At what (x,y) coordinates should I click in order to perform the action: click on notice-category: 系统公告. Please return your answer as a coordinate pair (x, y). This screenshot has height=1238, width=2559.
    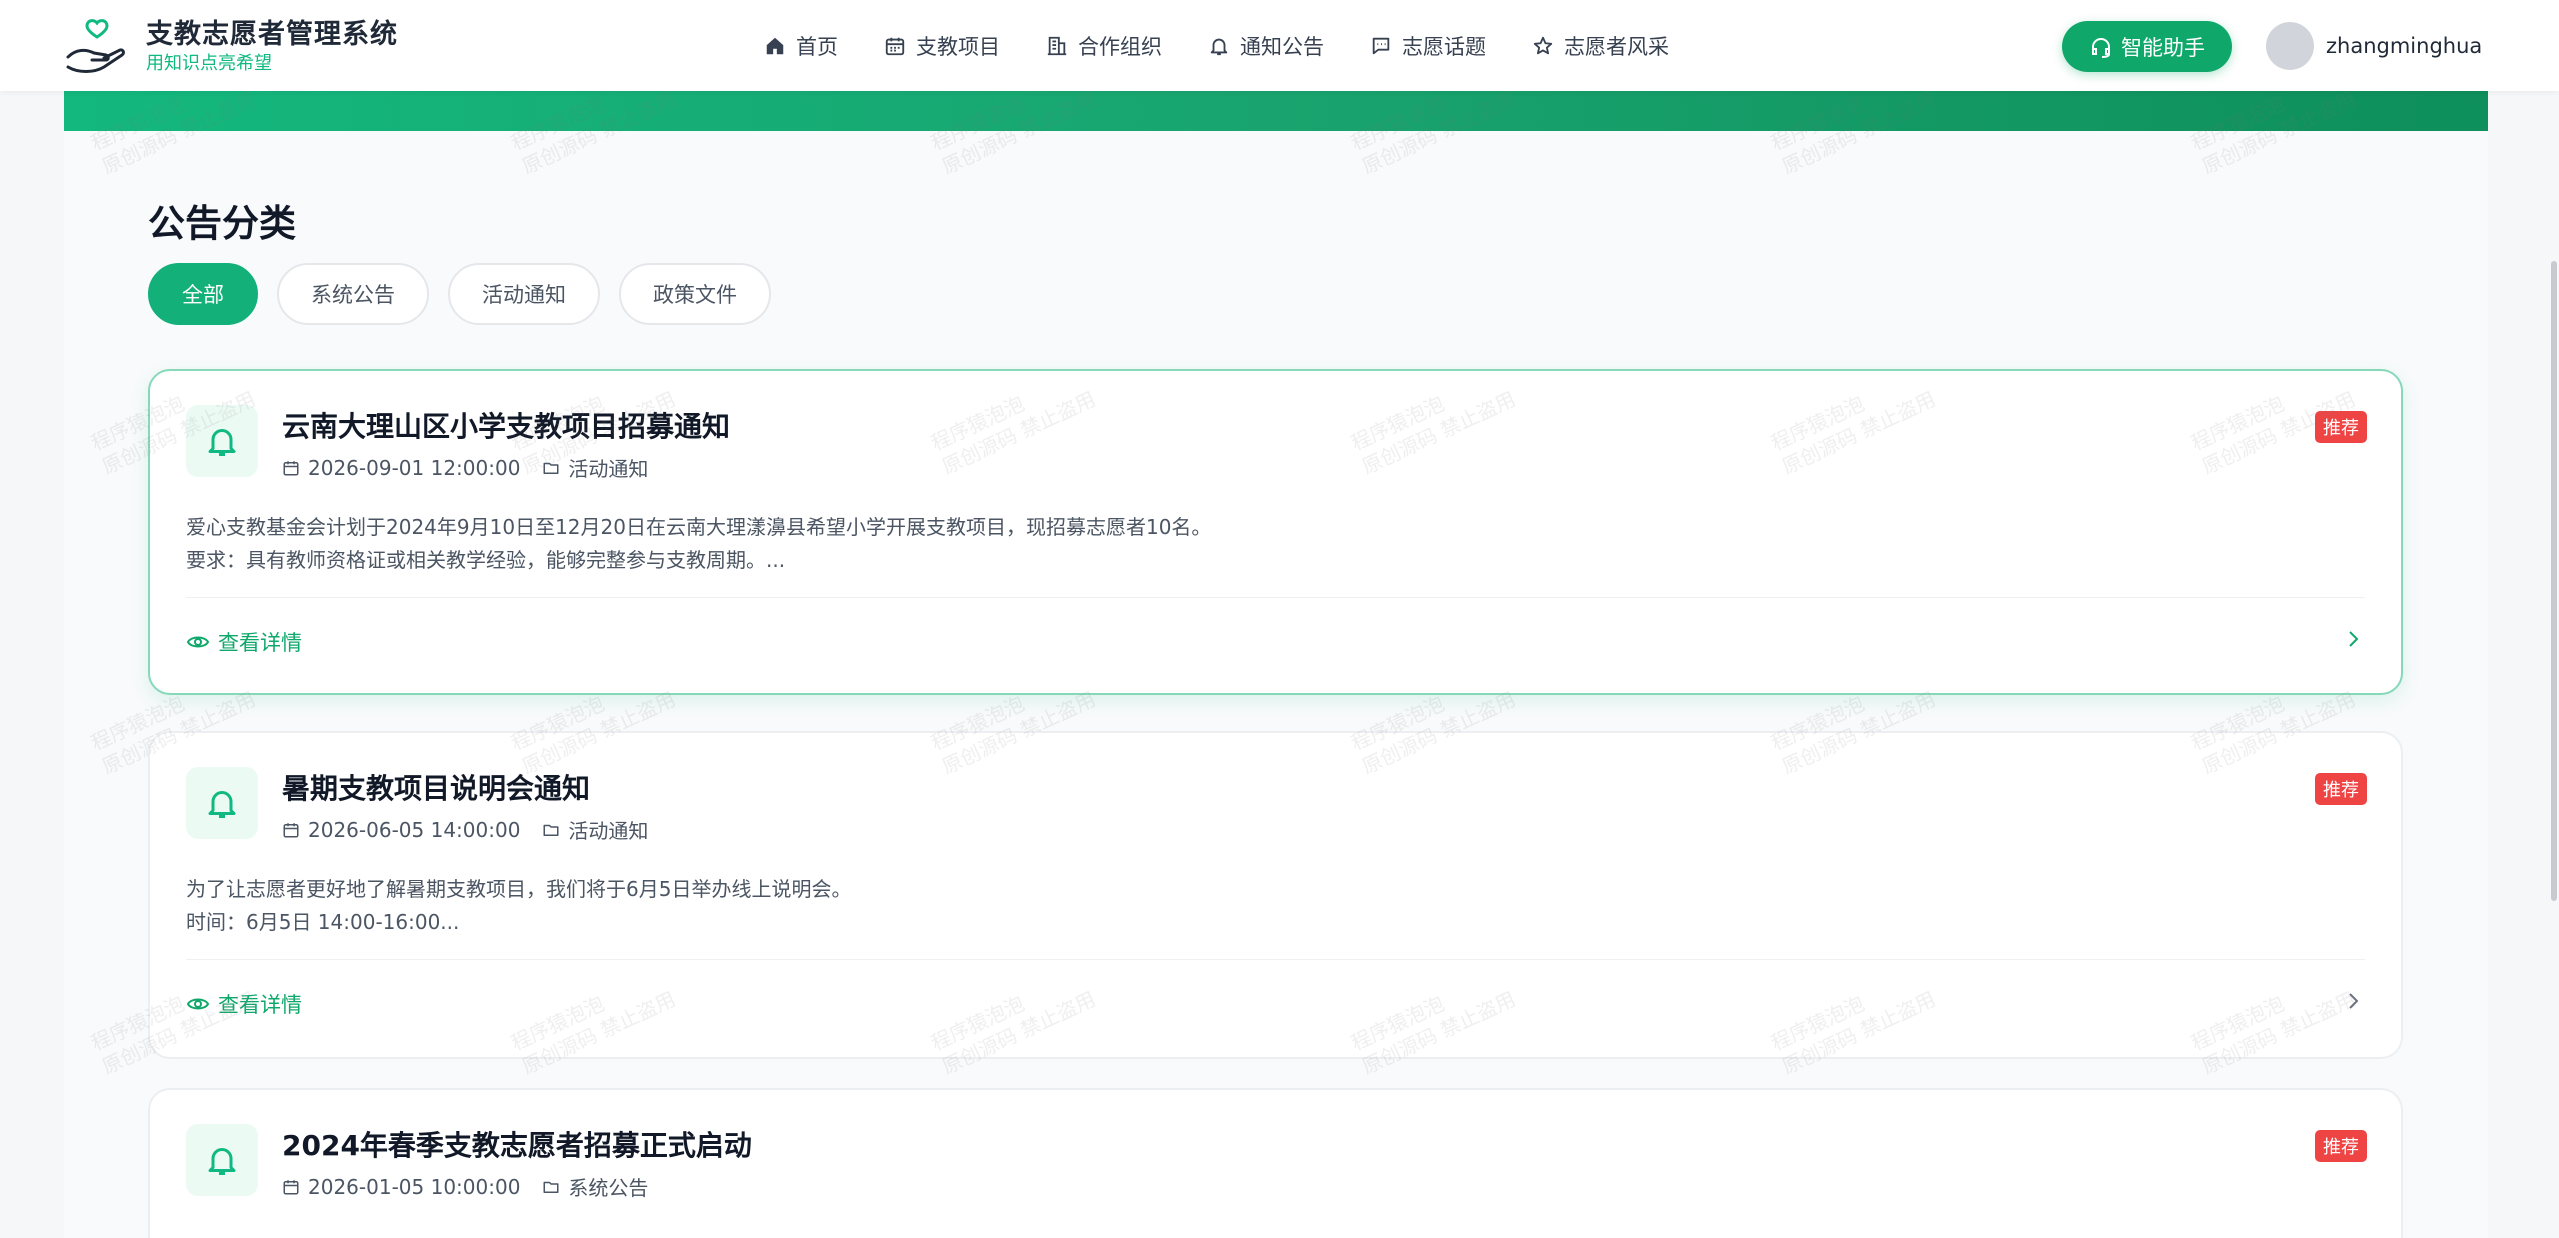
    Looking at the image, I should click on (608, 1188).